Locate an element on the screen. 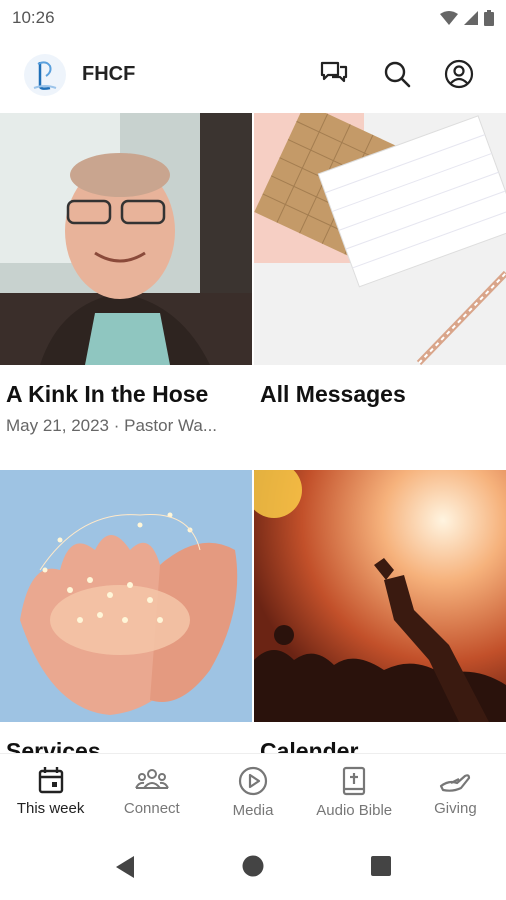  sermon-image is located at coordinates (126, 239).